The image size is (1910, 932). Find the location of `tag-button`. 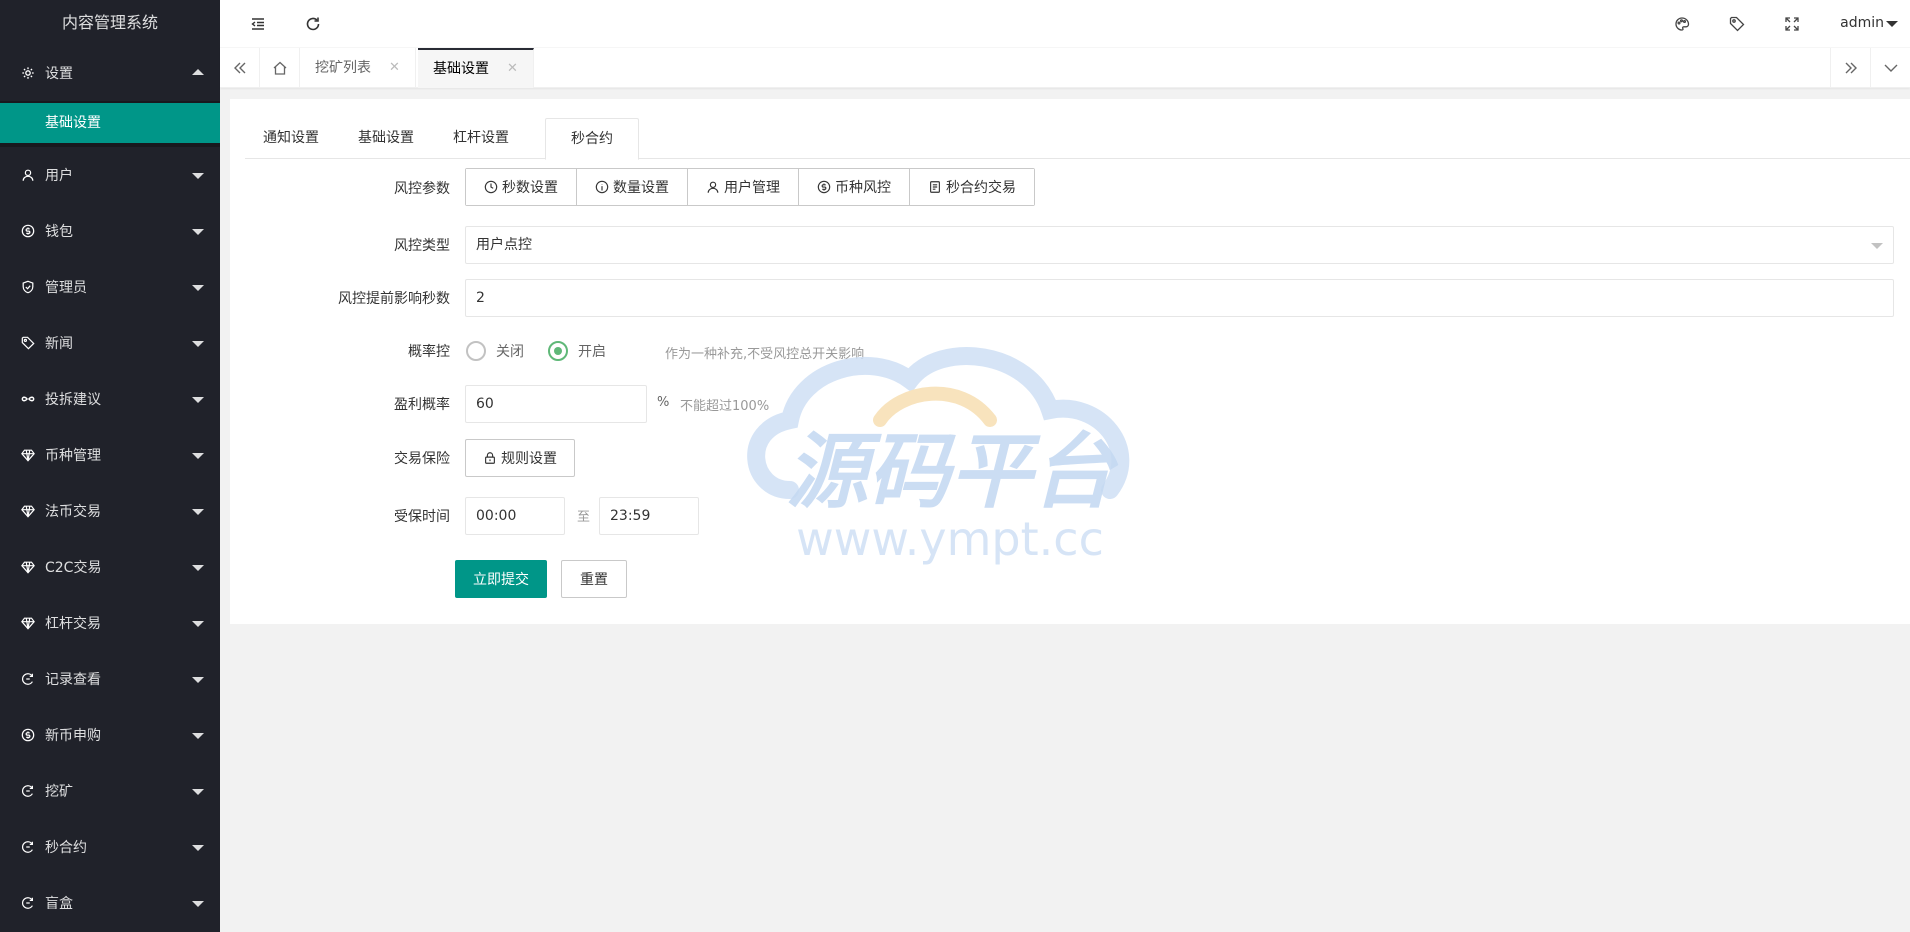

tag-button is located at coordinates (1737, 24).